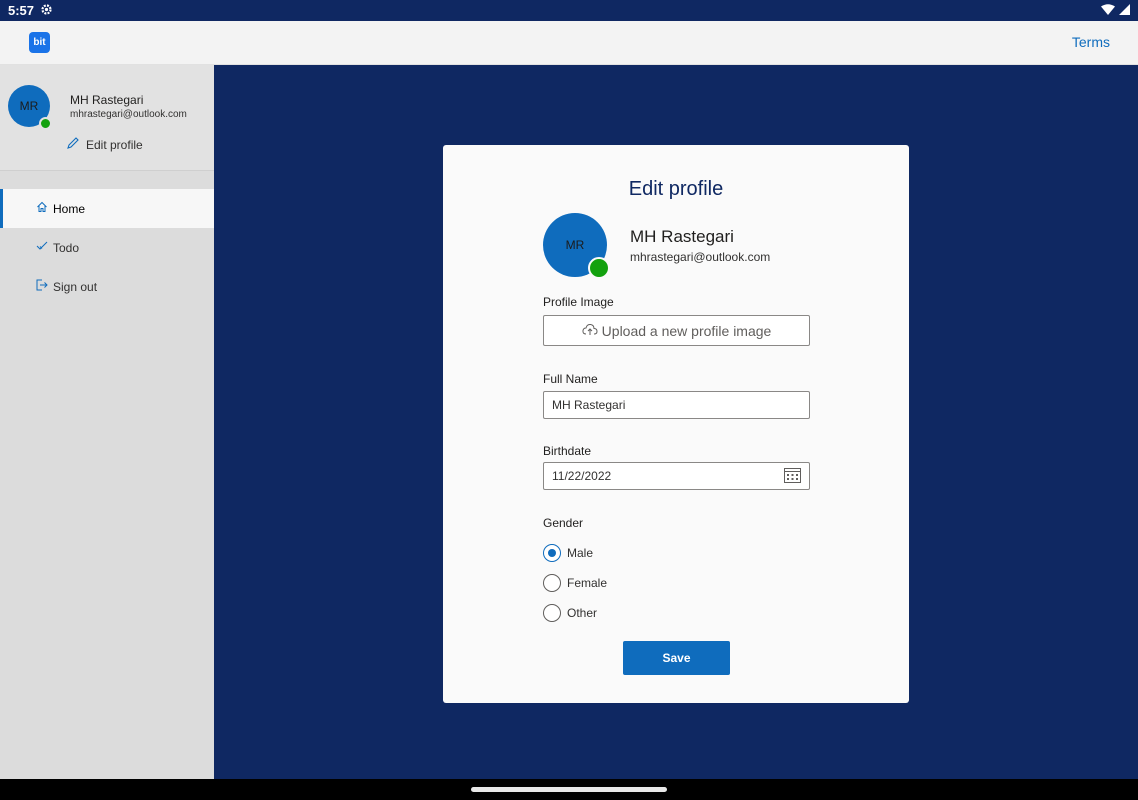  What do you see at coordinates (75, 286) in the screenshot?
I see `sidebar-item-label: Sign out` at bounding box center [75, 286].